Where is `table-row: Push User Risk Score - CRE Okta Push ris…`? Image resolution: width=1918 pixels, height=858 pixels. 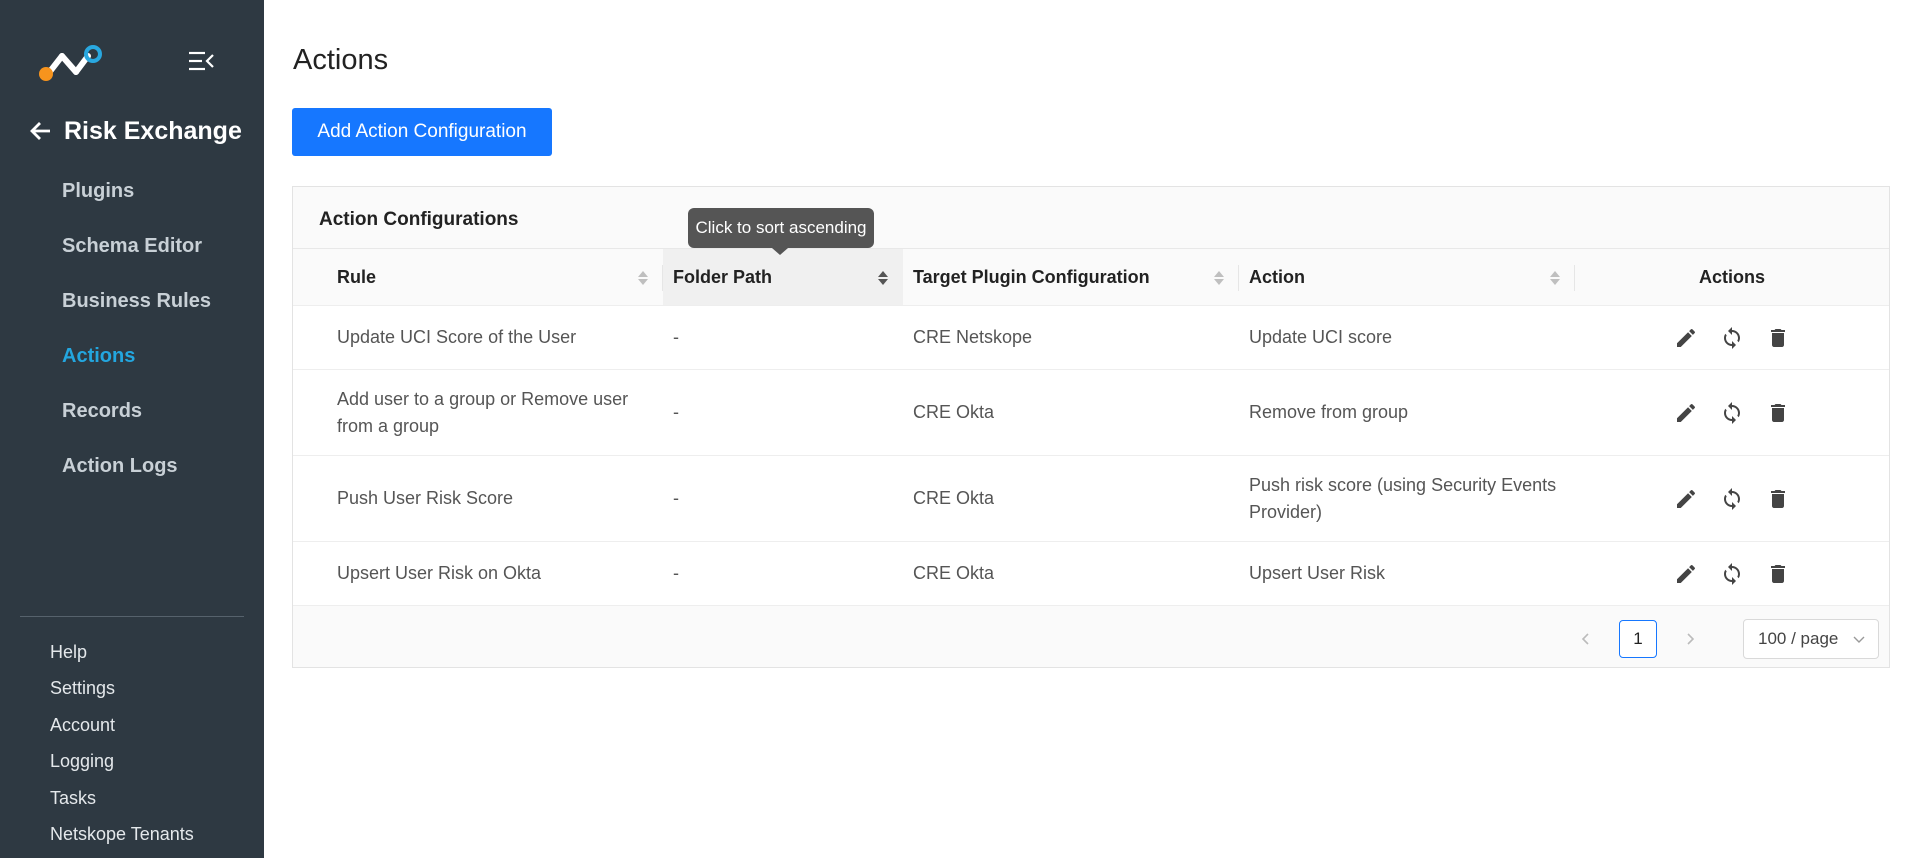 table-row: Push User Risk Score - CRE Okta Push ris… is located at coordinates (1091, 499).